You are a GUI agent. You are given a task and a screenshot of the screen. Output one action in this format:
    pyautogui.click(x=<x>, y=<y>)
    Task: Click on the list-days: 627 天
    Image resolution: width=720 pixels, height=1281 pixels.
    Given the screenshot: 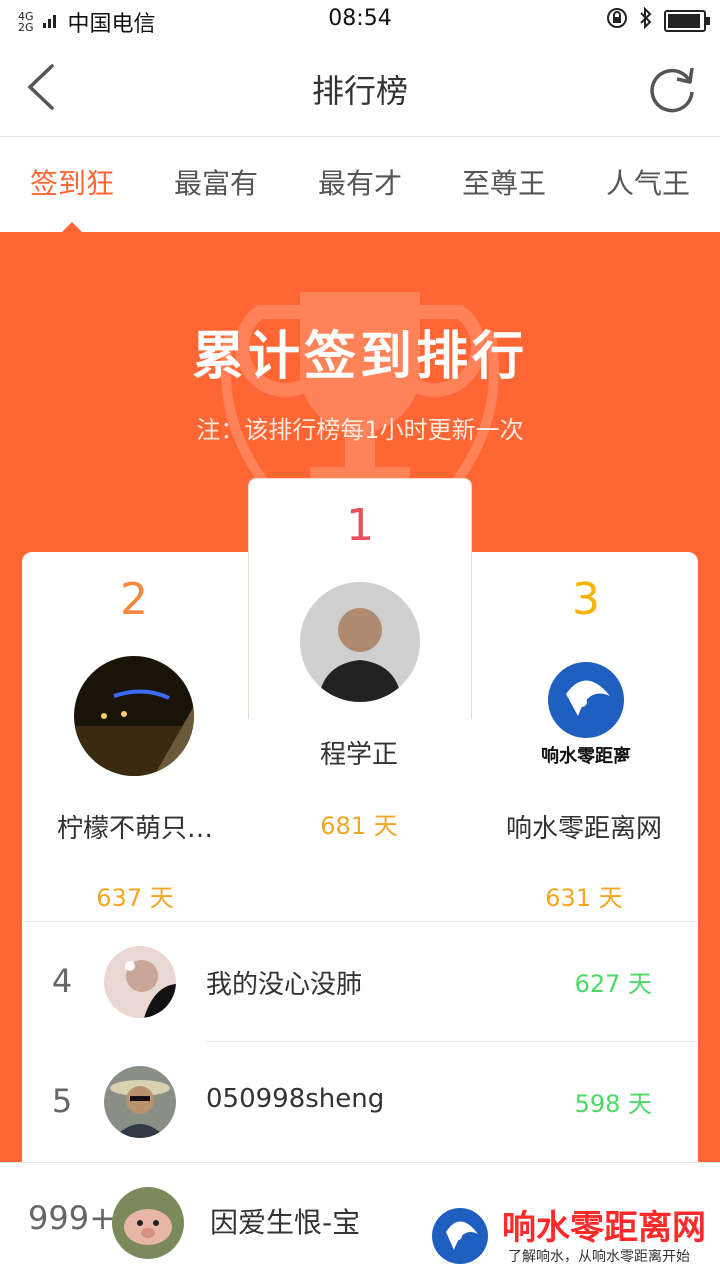 What is the action you would take?
    pyautogui.click(x=613, y=984)
    